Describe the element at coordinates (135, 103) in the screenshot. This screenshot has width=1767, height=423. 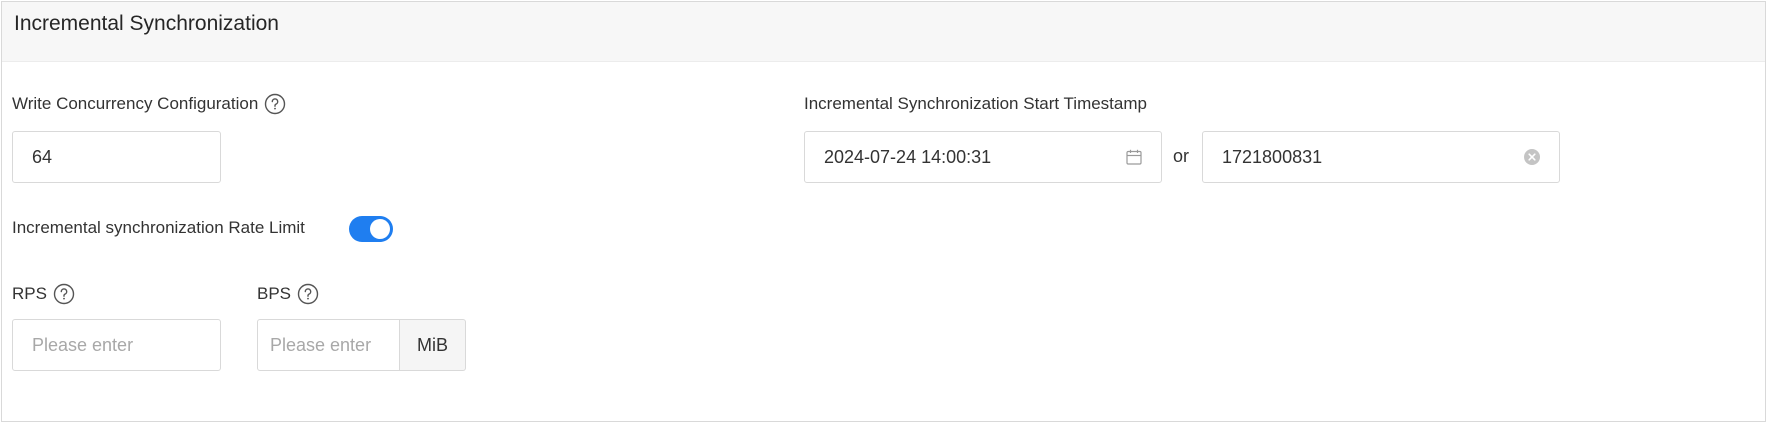
I see `concurrency-label: Write Concurrency Configuration` at that location.